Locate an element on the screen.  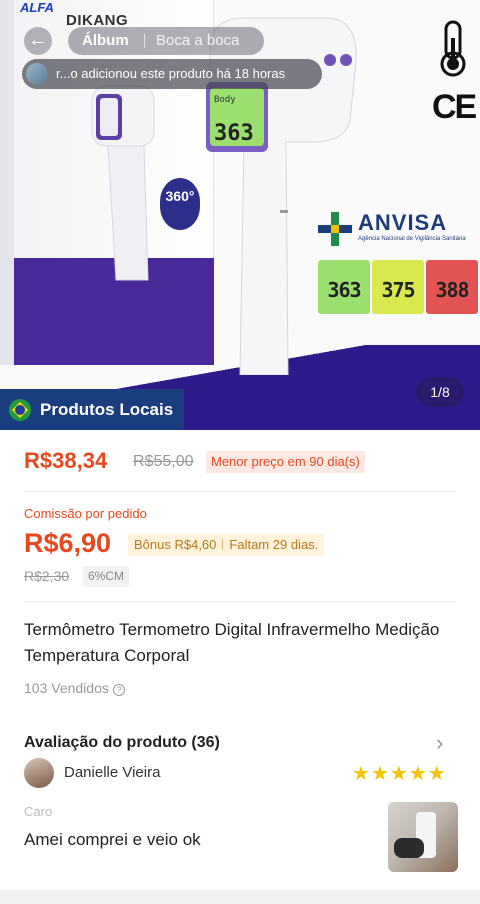
thermometer-photo-small is located at coordinates (123, 183).